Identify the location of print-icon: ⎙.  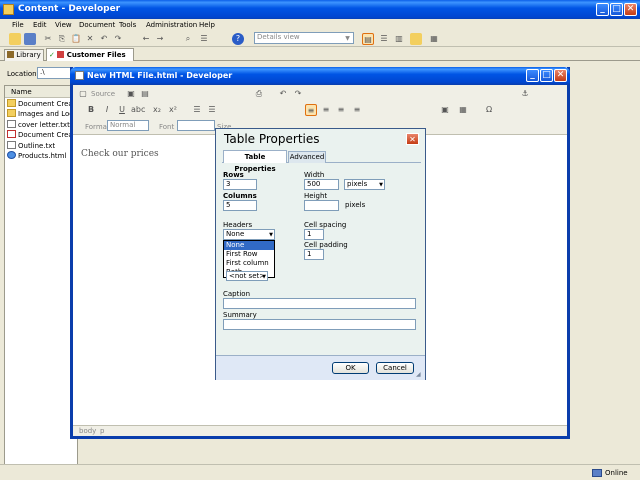
(259, 94).